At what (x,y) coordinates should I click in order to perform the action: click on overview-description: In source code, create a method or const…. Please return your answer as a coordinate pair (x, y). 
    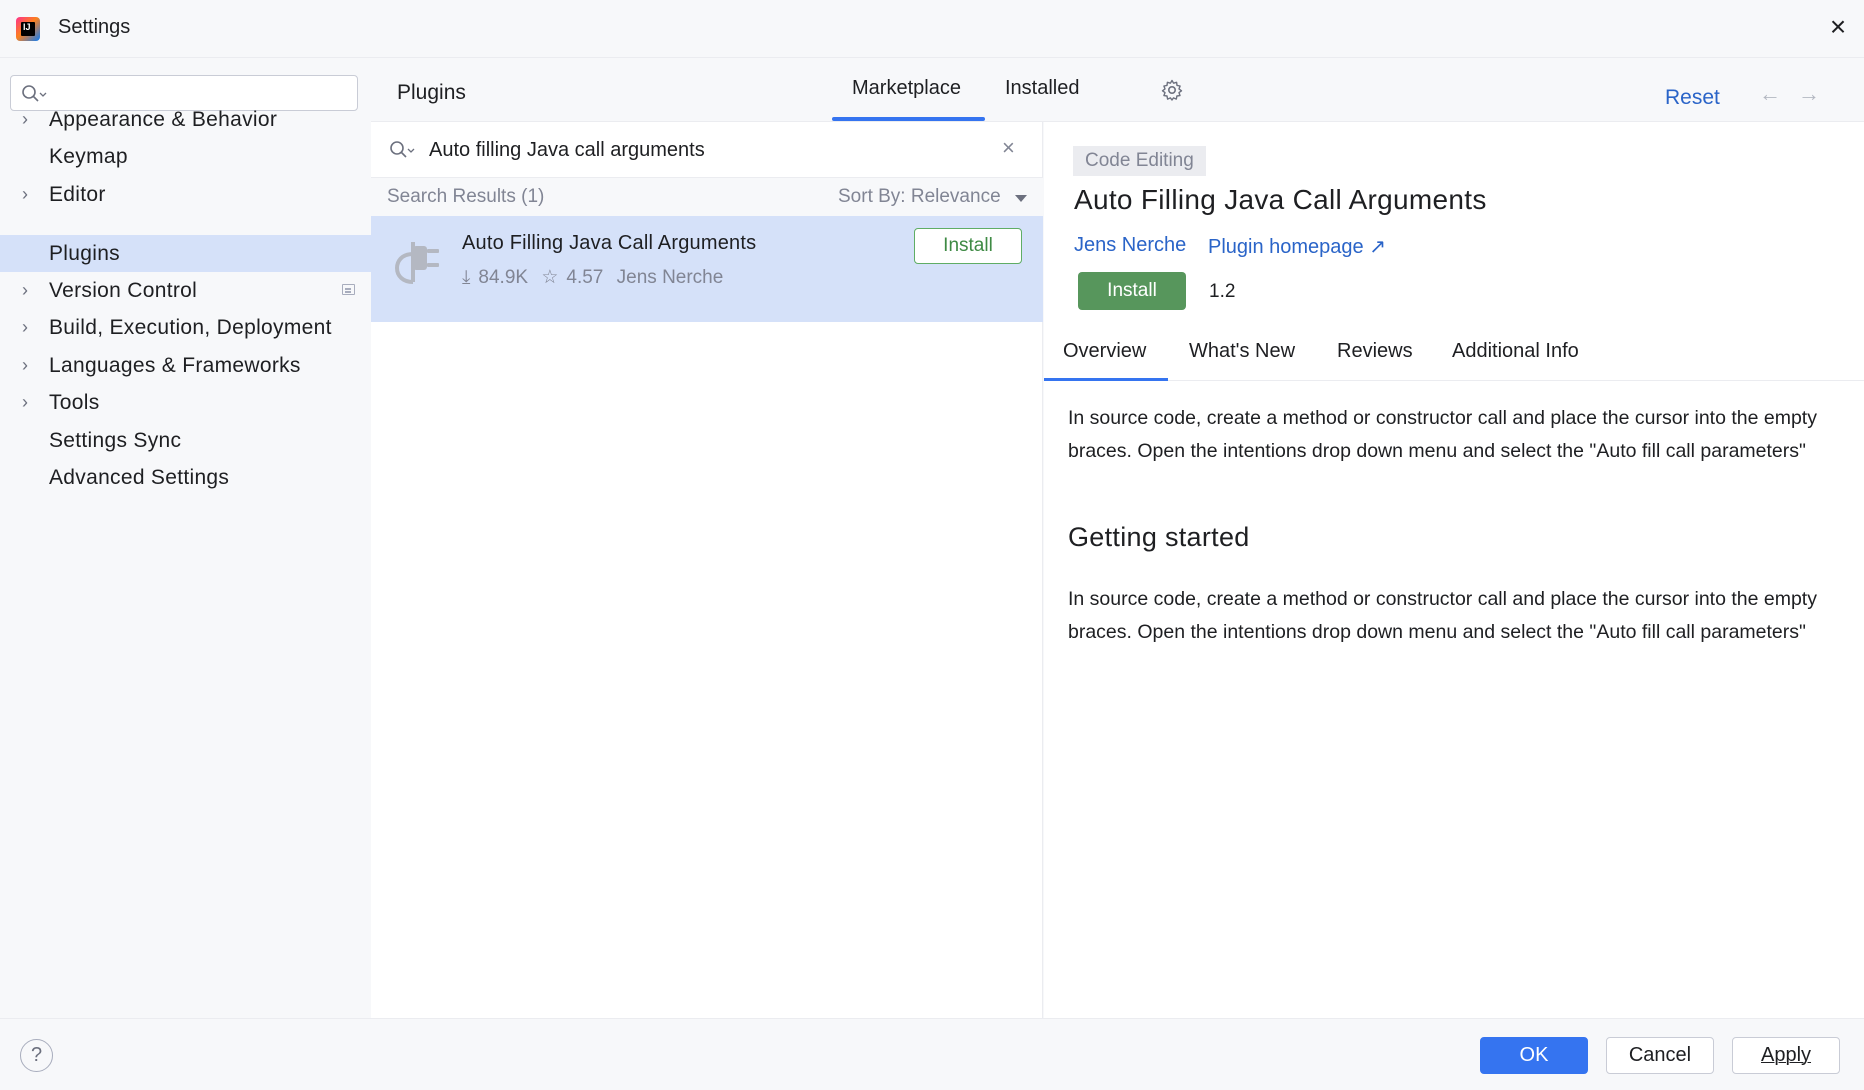
    Looking at the image, I should click on (1442, 434).